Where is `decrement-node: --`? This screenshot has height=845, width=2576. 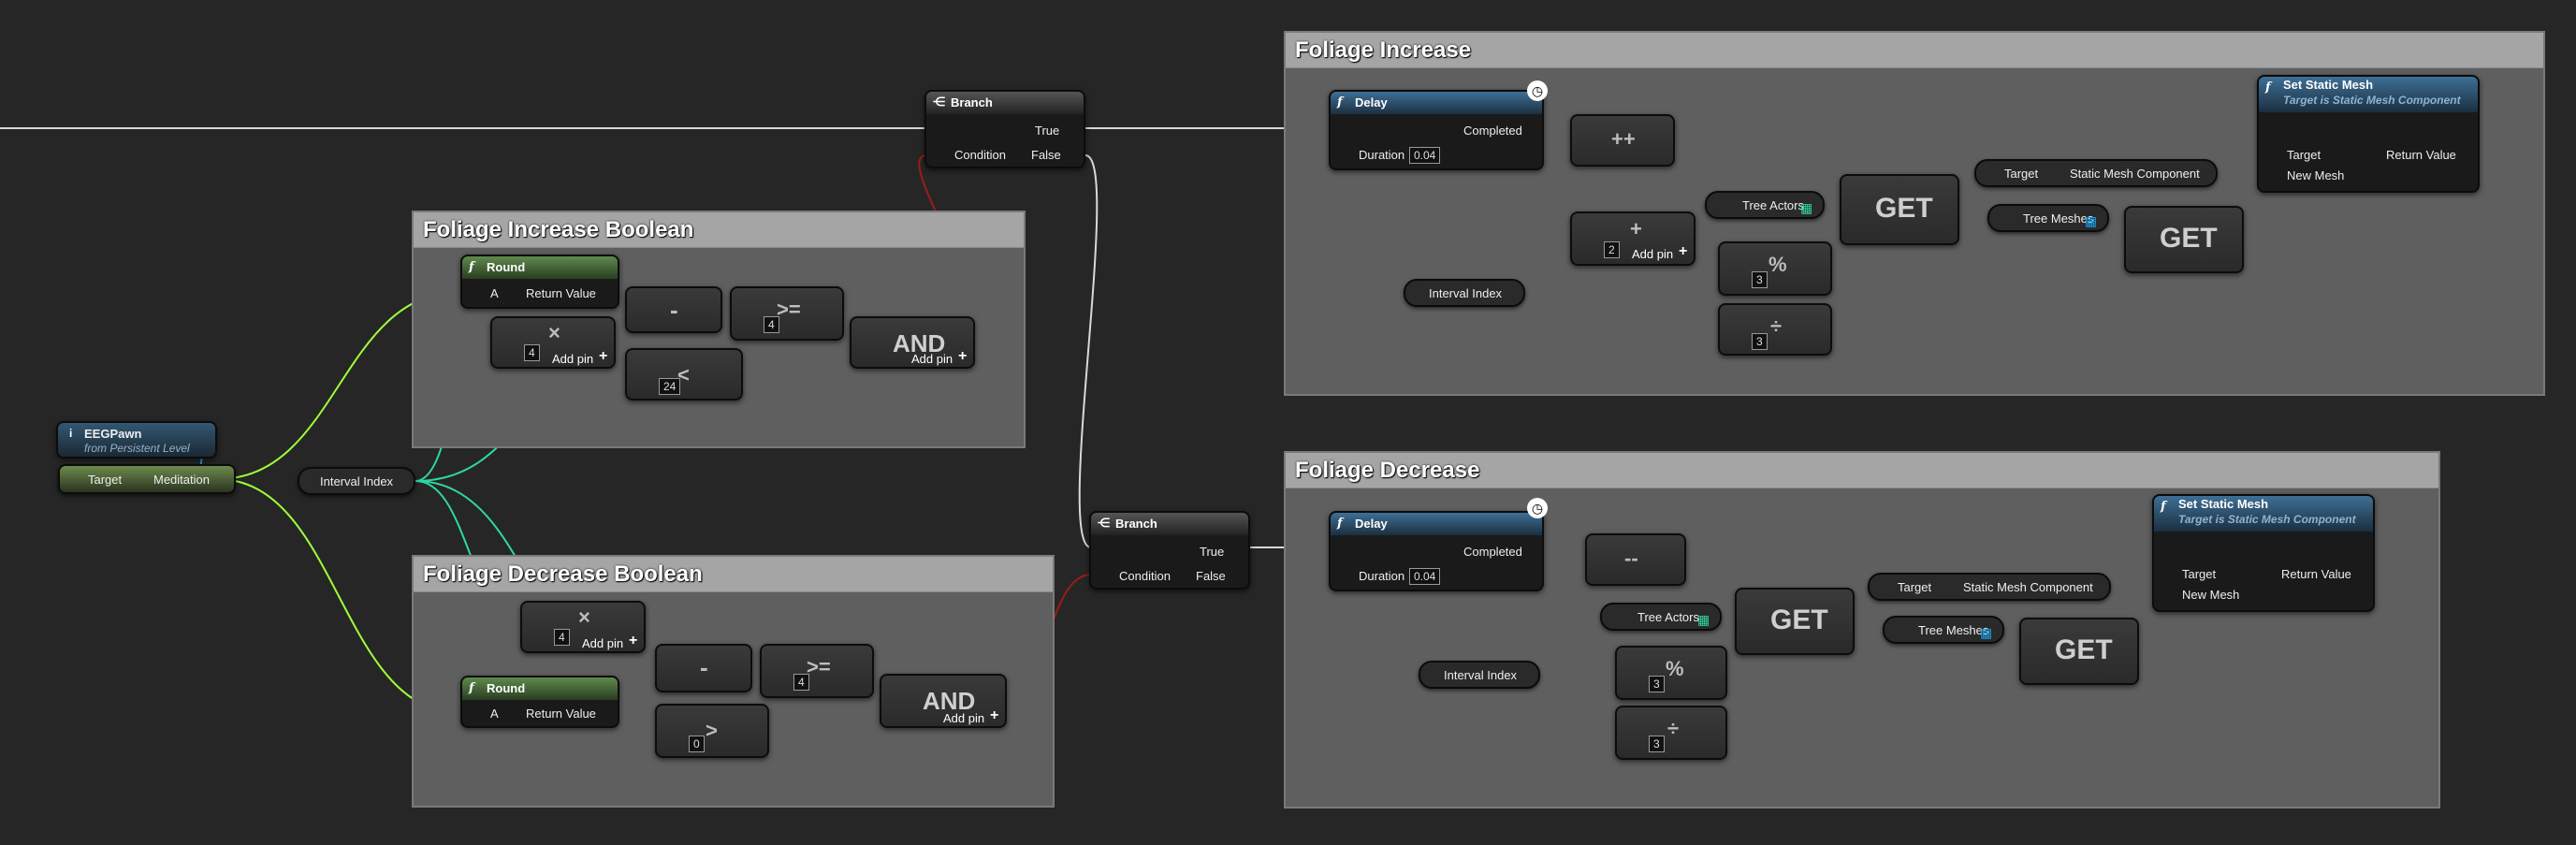
decrement-node: -- is located at coordinates (1635, 559).